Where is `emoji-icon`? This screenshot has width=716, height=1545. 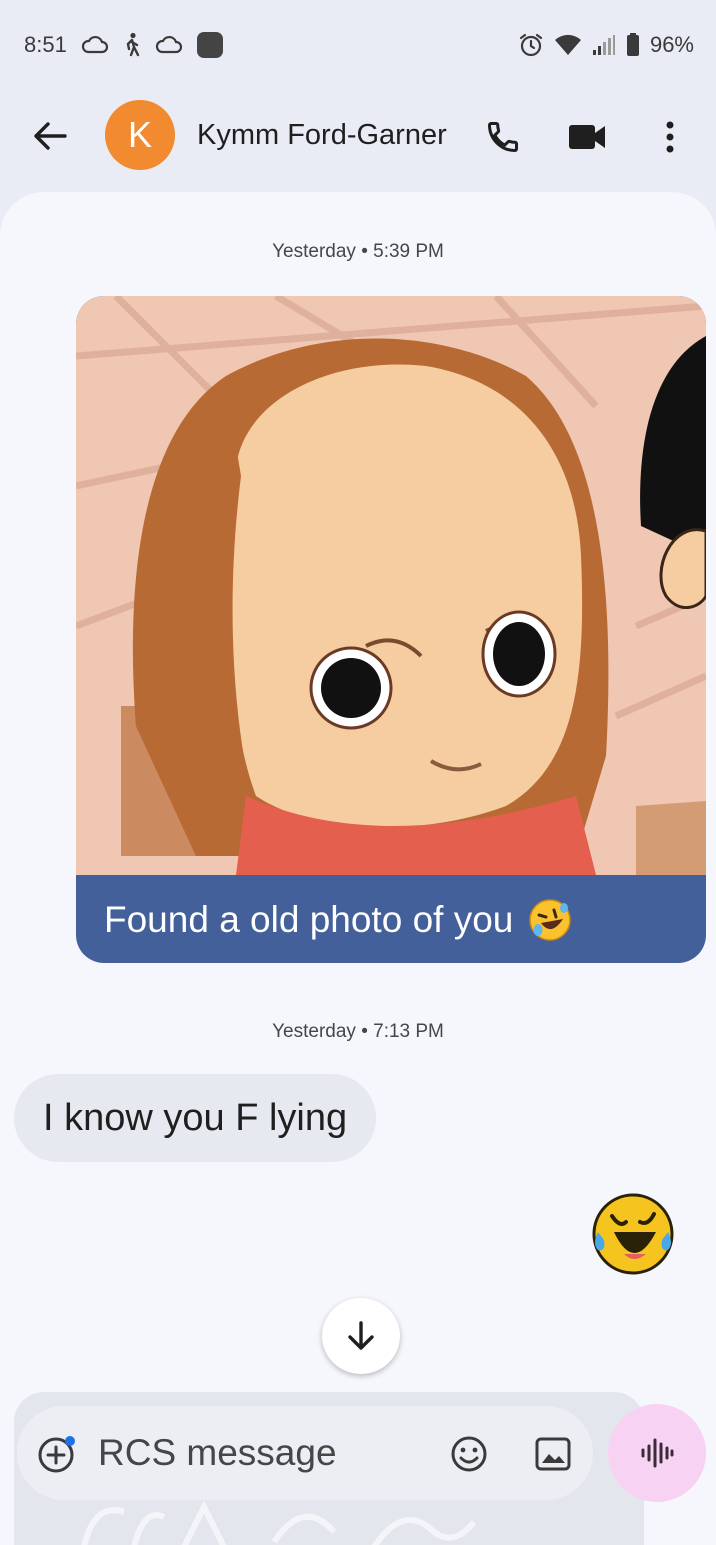
emoji-icon is located at coordinates (469, 1454).